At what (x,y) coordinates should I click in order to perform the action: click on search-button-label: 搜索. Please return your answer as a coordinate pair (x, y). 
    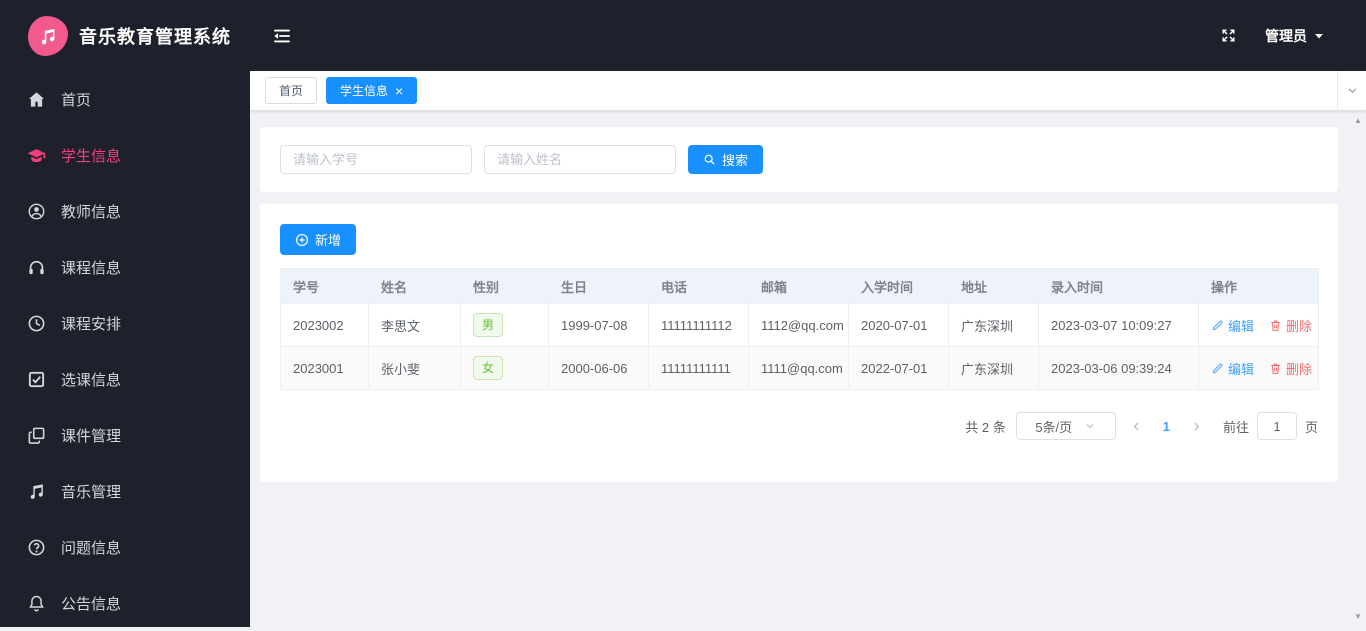
    Looking at the image, I should click on (735, 160).